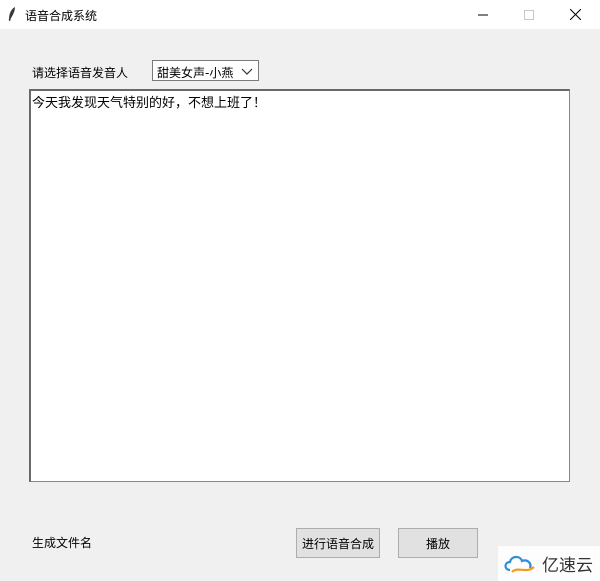 The height and width of the screenshot is (581, 600). What do you see at coordinates (149, 103) in the screenshot?
I see `text-input-content: 今天我发现天气特别的好，不想上班了！` at bounding box center [149, 103].